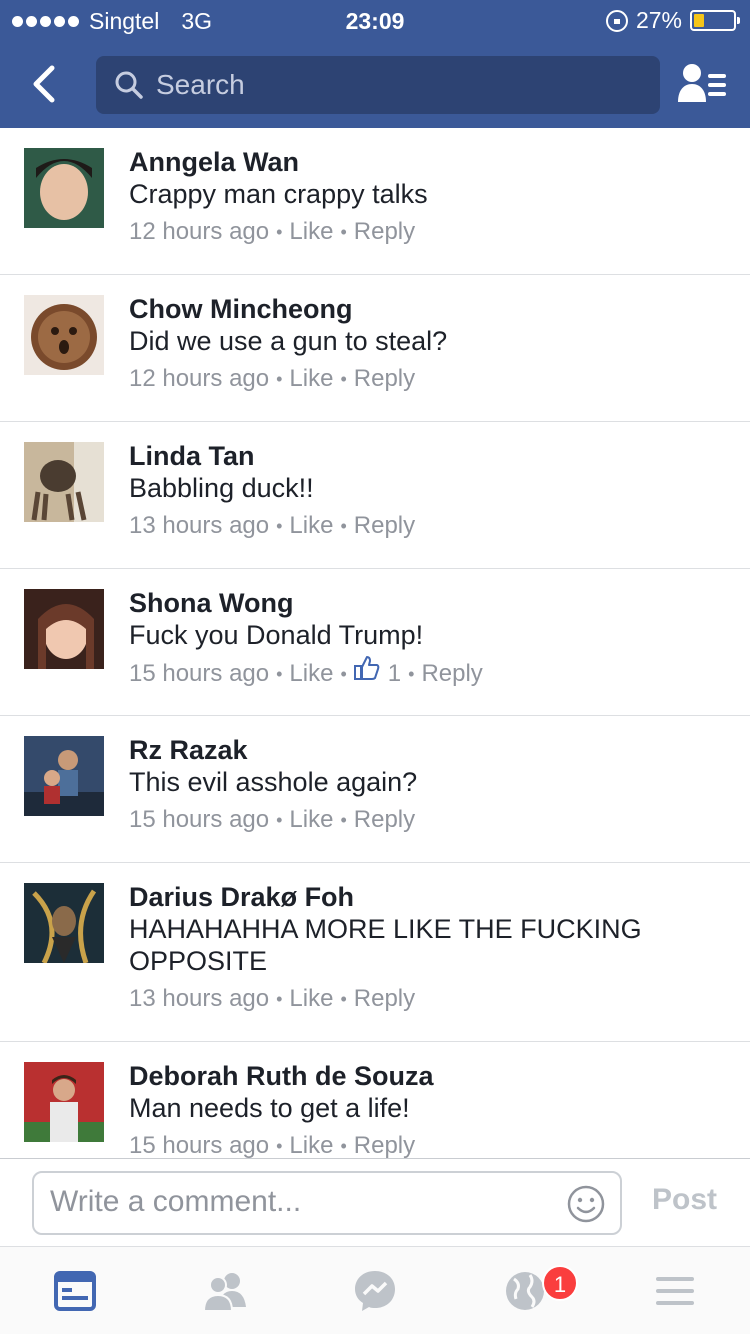 The width and height of the screenshot is (750, 1334). I want to click on tab-messenger, so click(375, 1291).